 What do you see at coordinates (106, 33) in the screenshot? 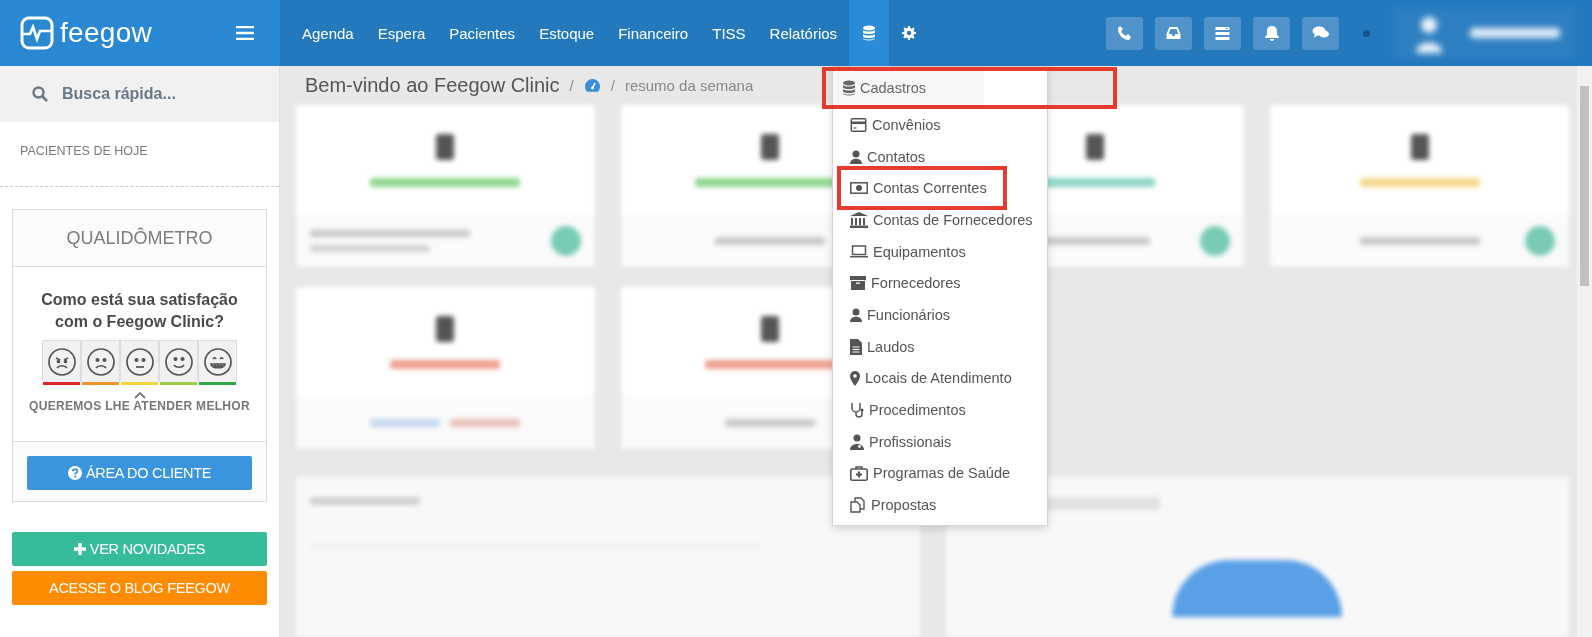
I see `logo-text: feegow` at bounding box center [106, 33].